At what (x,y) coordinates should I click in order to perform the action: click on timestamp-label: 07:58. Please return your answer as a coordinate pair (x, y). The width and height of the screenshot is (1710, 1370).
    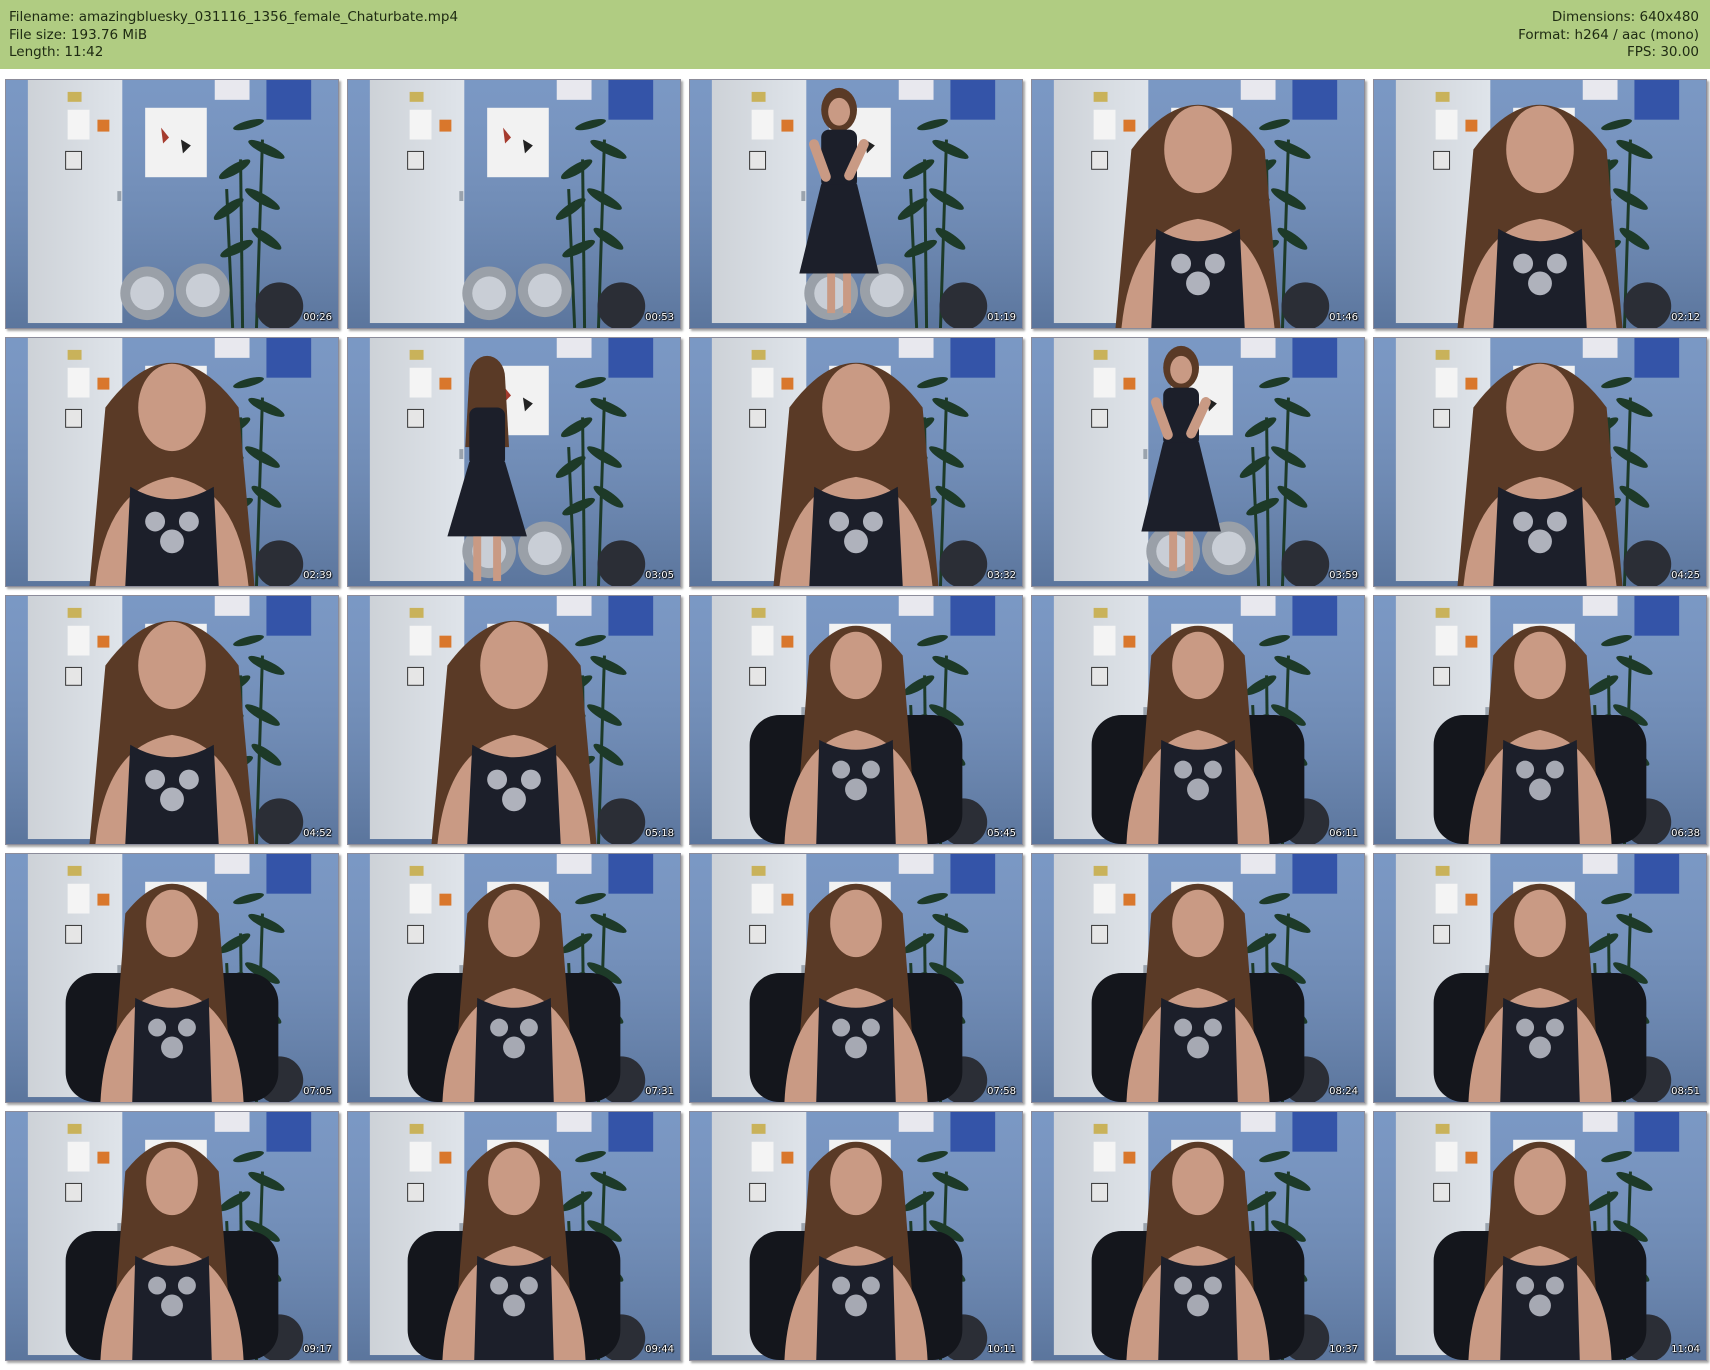
    Looking at the image, I should click on (1001, 1091).